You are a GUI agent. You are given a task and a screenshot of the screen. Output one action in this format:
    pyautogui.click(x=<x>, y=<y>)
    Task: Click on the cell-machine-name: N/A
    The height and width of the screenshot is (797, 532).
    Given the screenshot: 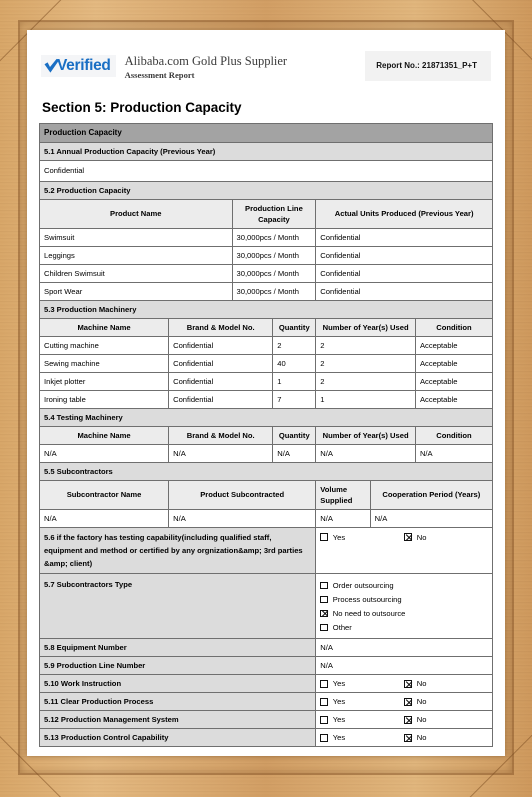 What is the action you would take?
    pyautogui.click(x=104, y=453)
    